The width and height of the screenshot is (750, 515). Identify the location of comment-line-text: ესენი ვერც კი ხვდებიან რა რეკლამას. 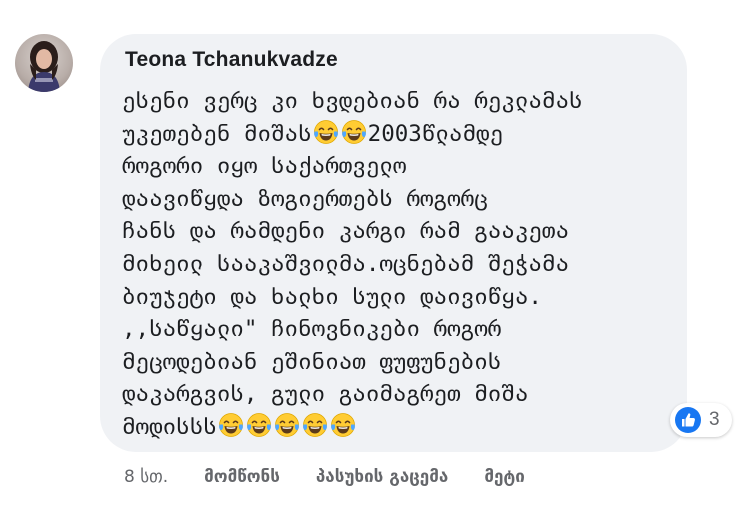
(352, 101).